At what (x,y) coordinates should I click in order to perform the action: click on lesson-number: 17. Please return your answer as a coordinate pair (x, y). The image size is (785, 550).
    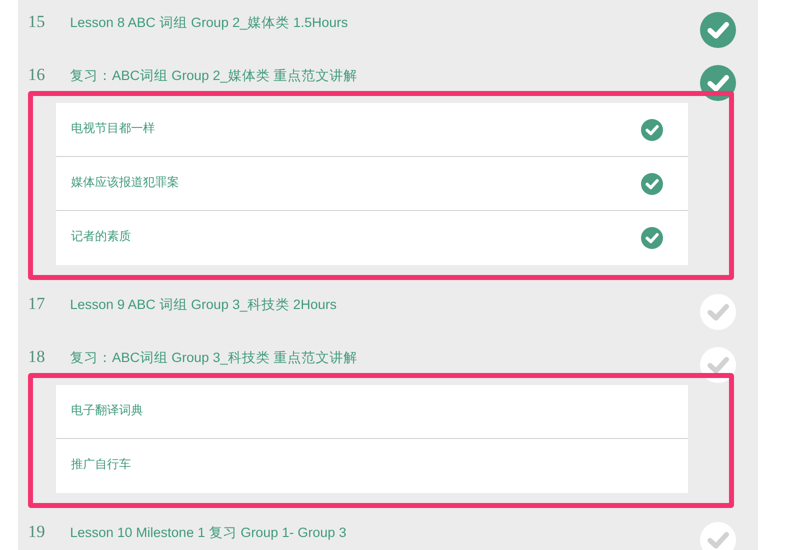
    Looking at the image, I should click on (36, 304).